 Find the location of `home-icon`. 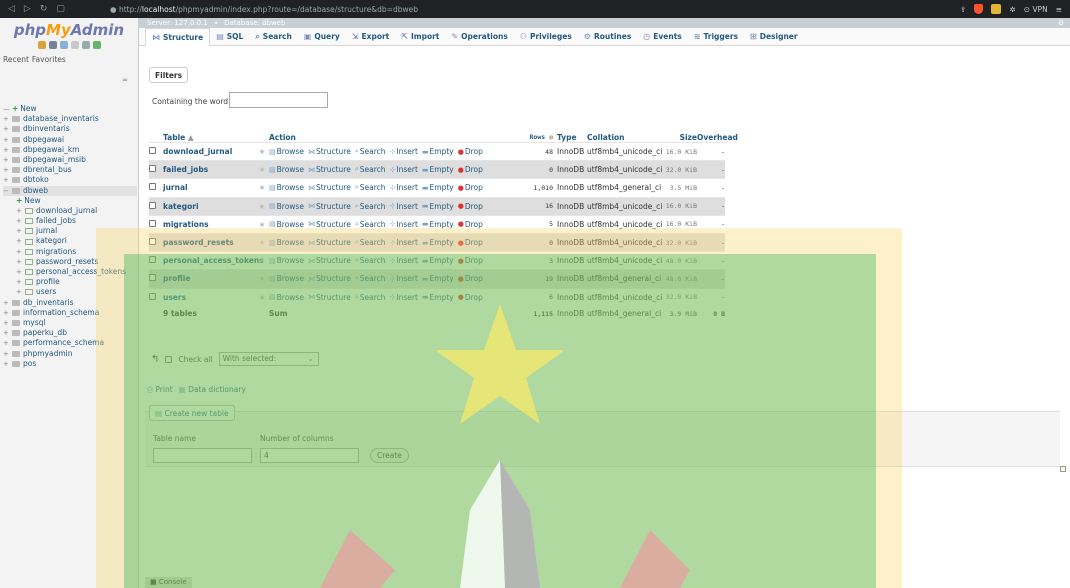

home-icon is located at coordinates (41, 45).